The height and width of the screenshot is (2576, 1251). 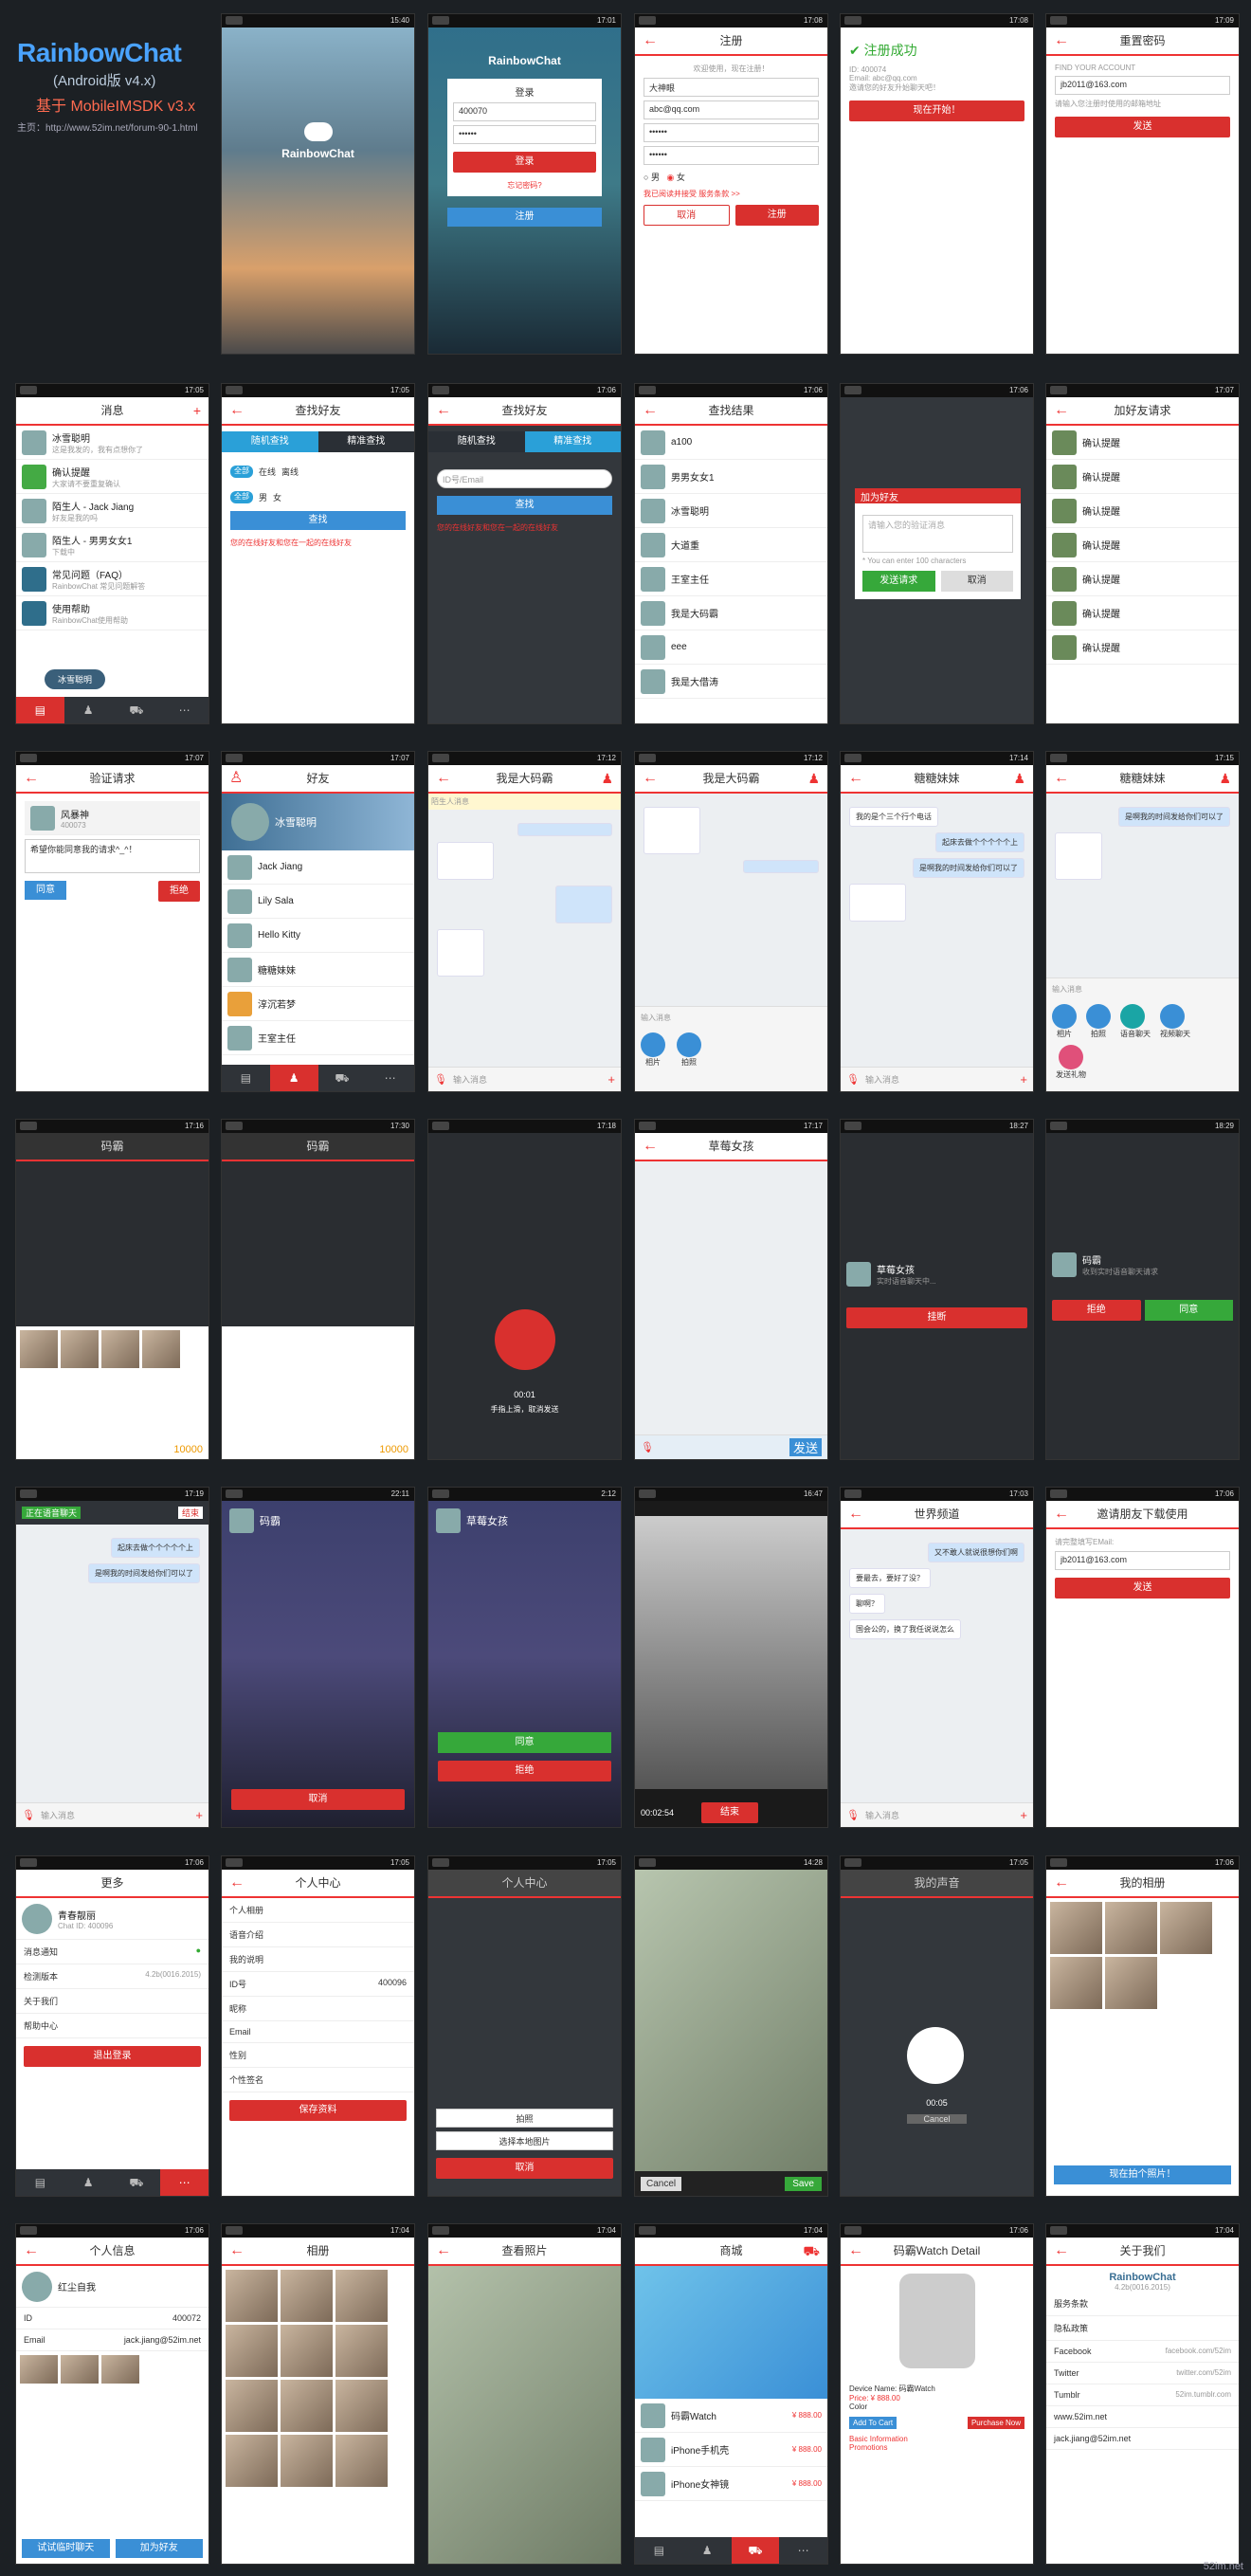 I want to click on radio-male: ○, so click(x=647, y=177).